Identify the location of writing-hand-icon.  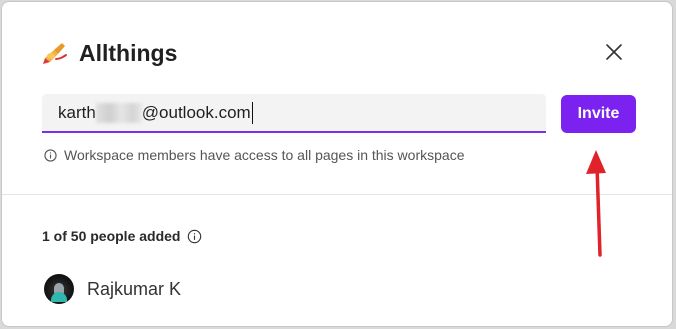
(55, 53).